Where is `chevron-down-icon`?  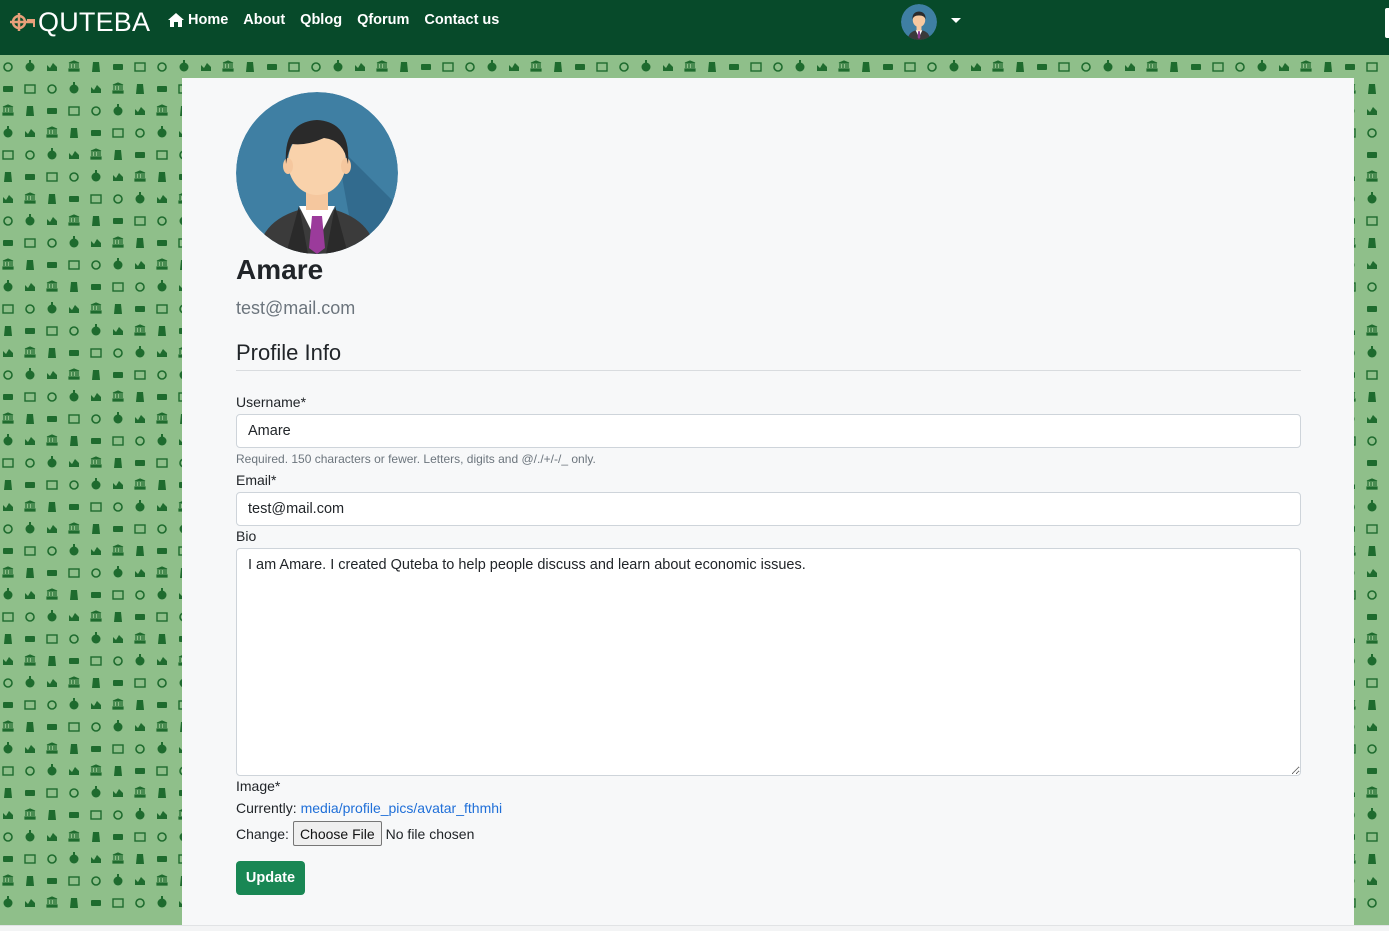 chevron-down-icon is located at coordinates (956, 20).